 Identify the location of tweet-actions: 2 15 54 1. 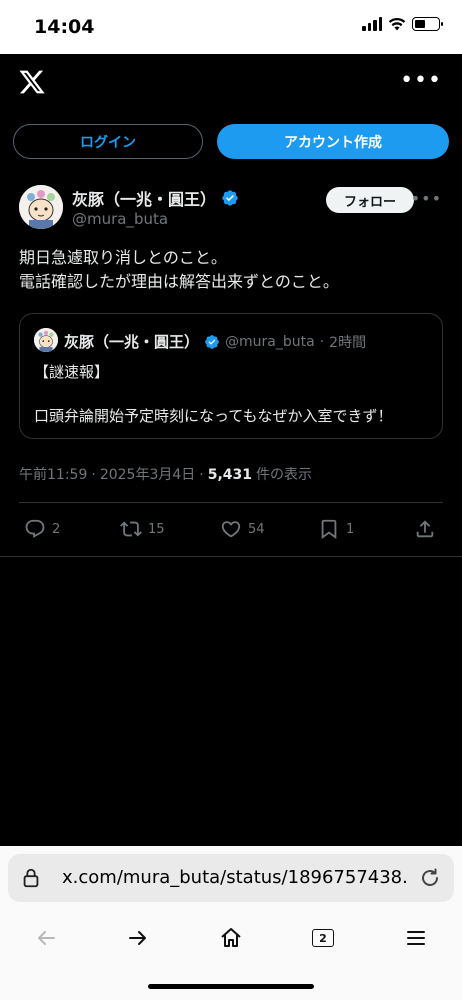
(231, 532).